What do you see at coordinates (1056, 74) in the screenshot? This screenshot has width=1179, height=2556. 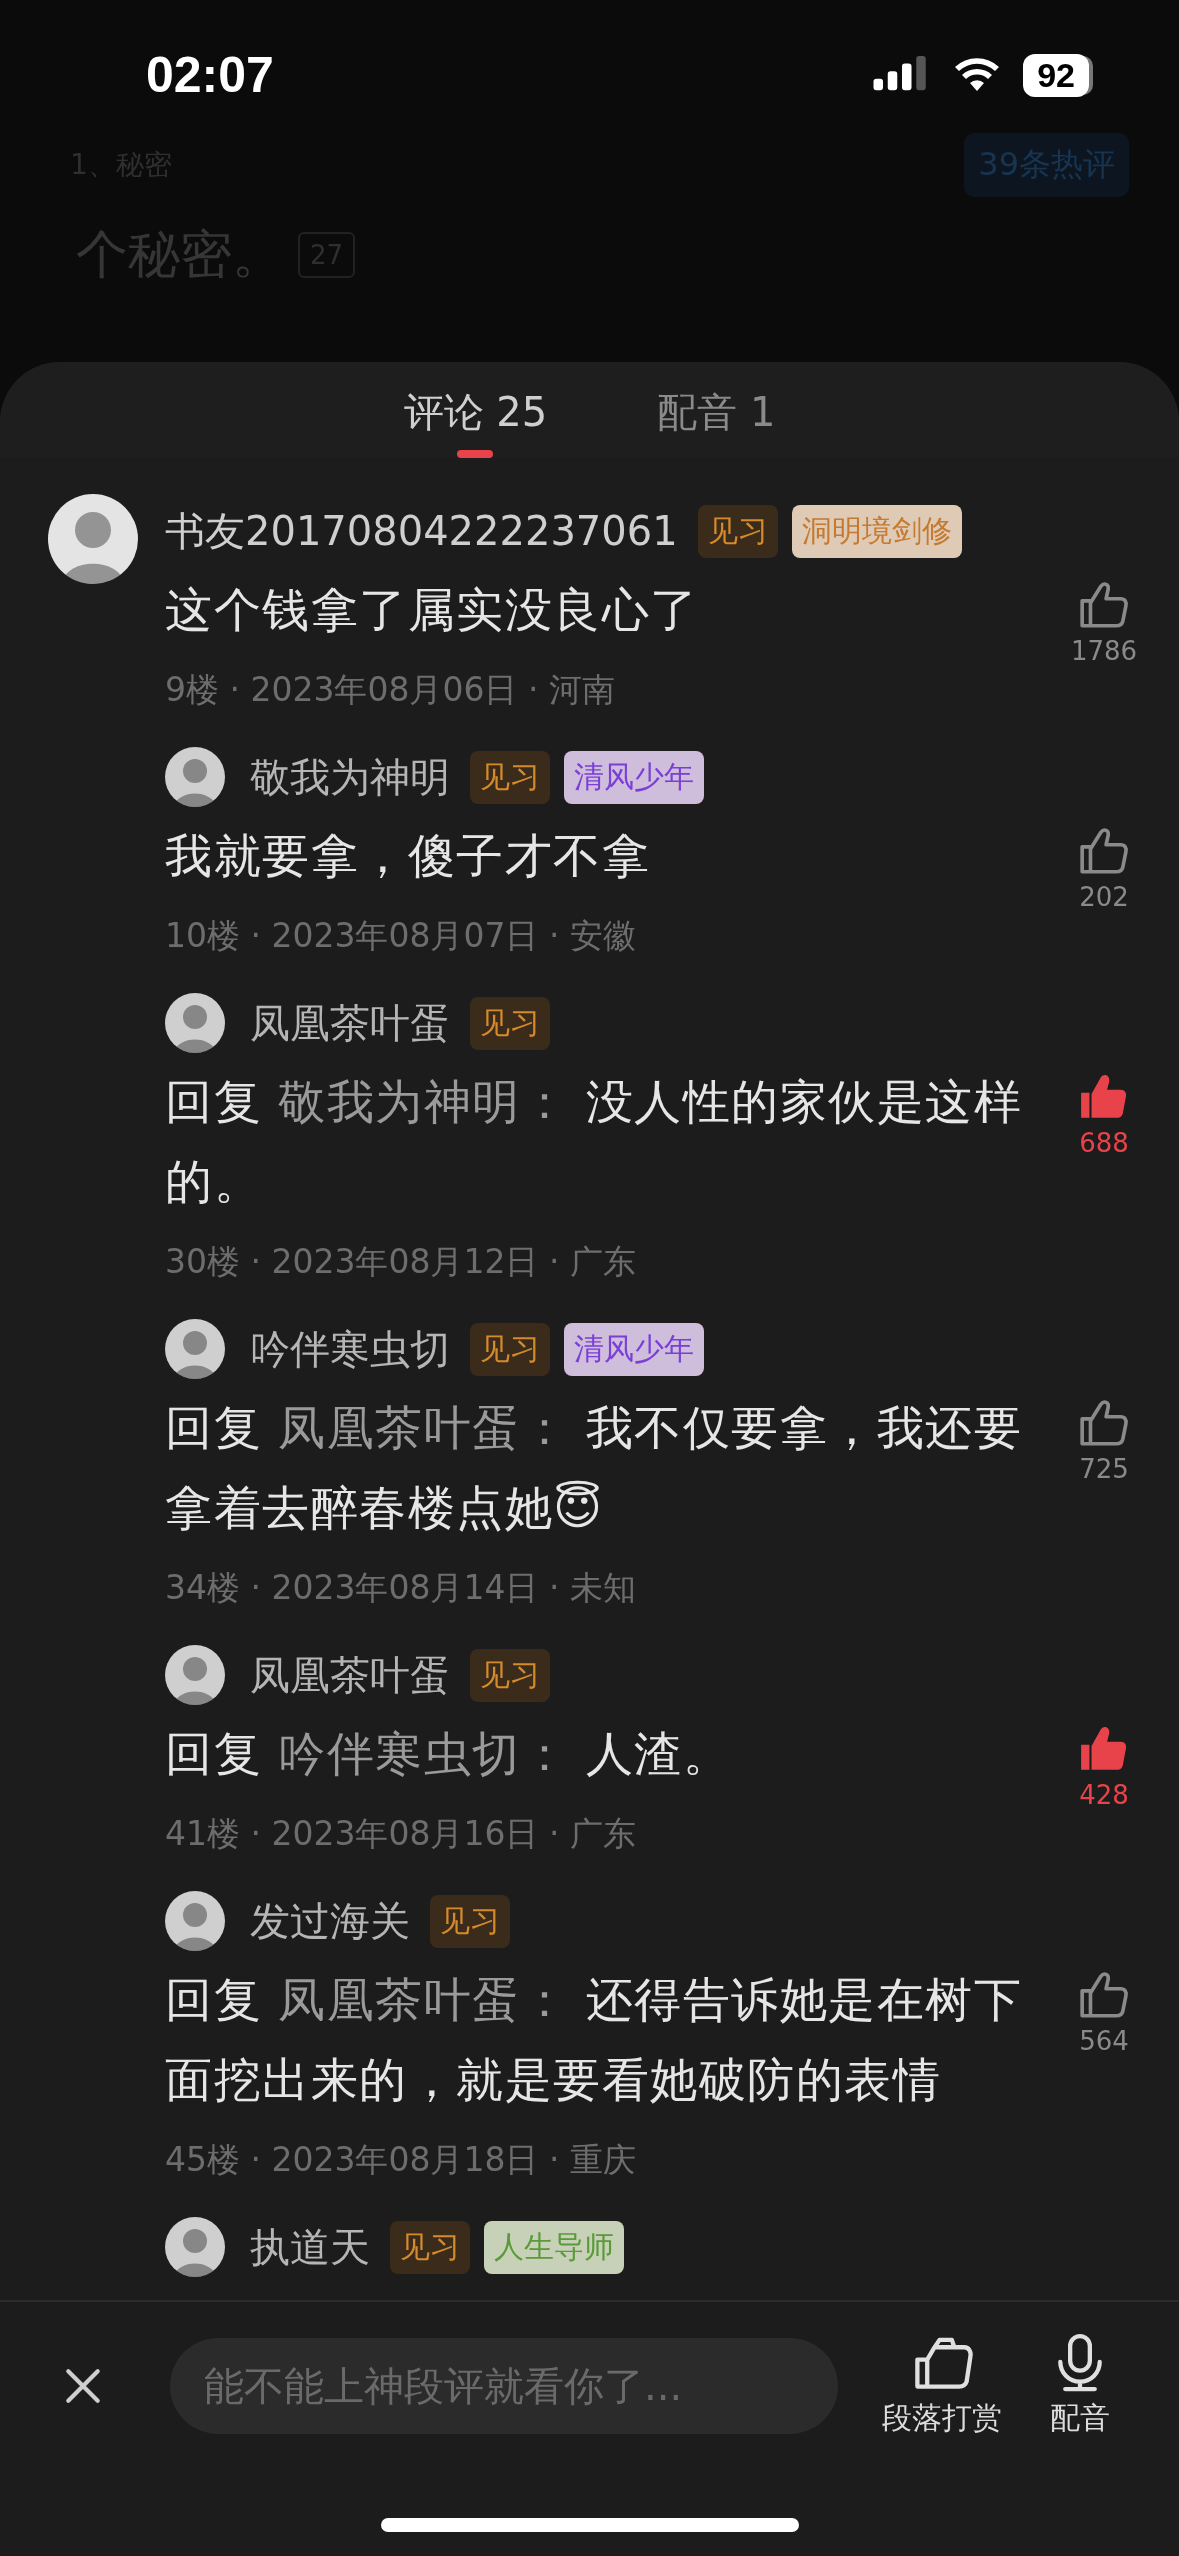 I see `battery-level: 92` at bounding box center [1056, 74].